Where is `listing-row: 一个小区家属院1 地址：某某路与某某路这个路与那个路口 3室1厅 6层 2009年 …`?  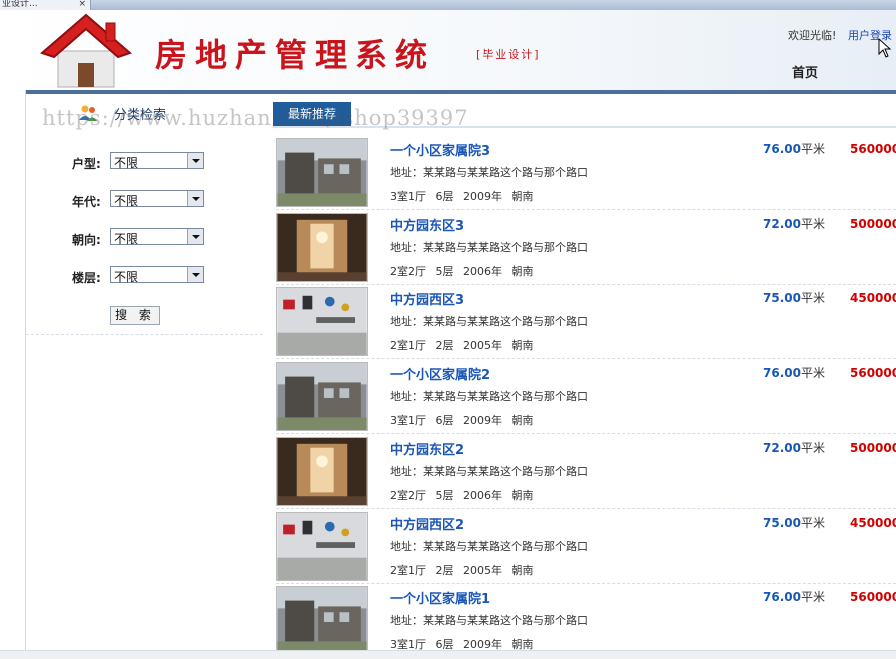
listing-row: 一个小区家属院1 地址：某某路与某某路这个路与那个路口 3室1厅 6层 2009年 … is located at coordinates (579, 621).